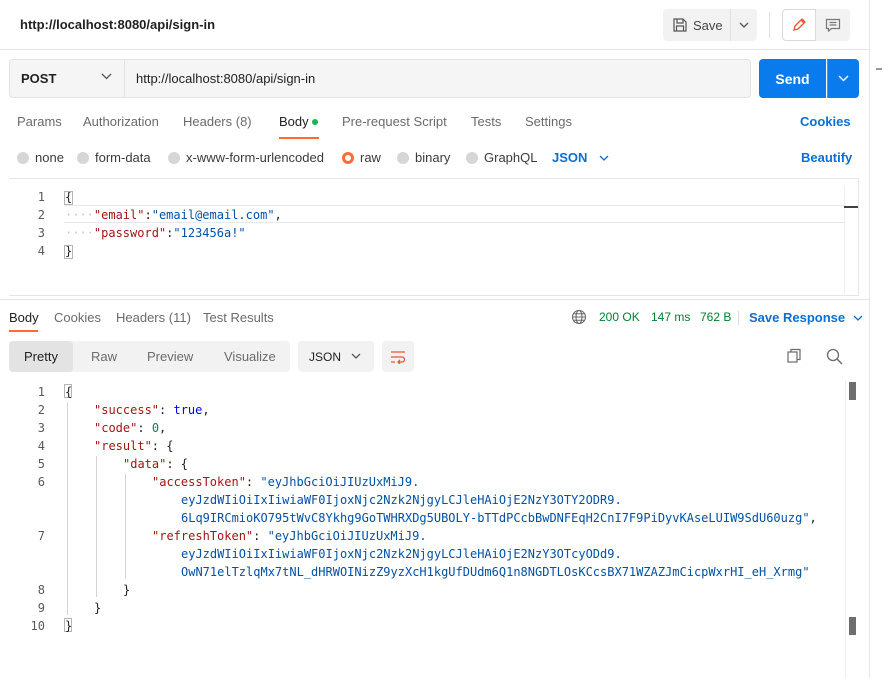  Describe the element at coordinates (843, 78) in the screenshot. I see `send-options-button` at that location.